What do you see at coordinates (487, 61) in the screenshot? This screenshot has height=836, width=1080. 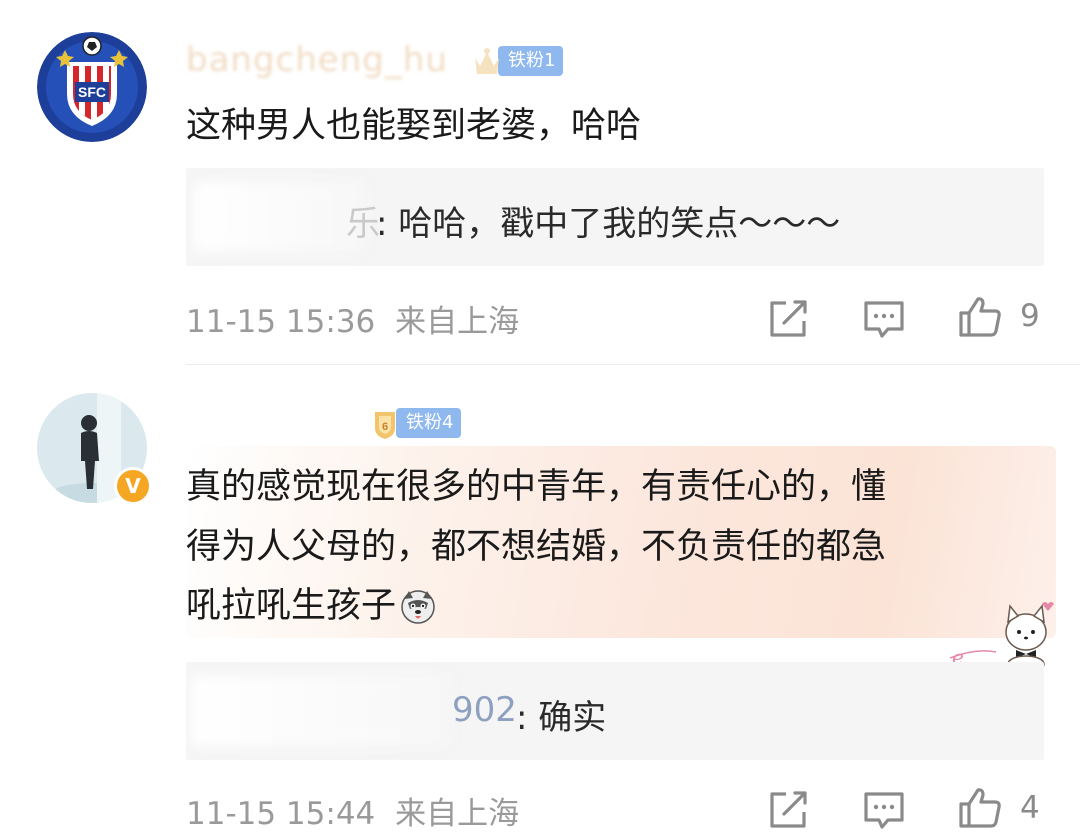 I see `crown-icon` at bounding box center [487, 61].